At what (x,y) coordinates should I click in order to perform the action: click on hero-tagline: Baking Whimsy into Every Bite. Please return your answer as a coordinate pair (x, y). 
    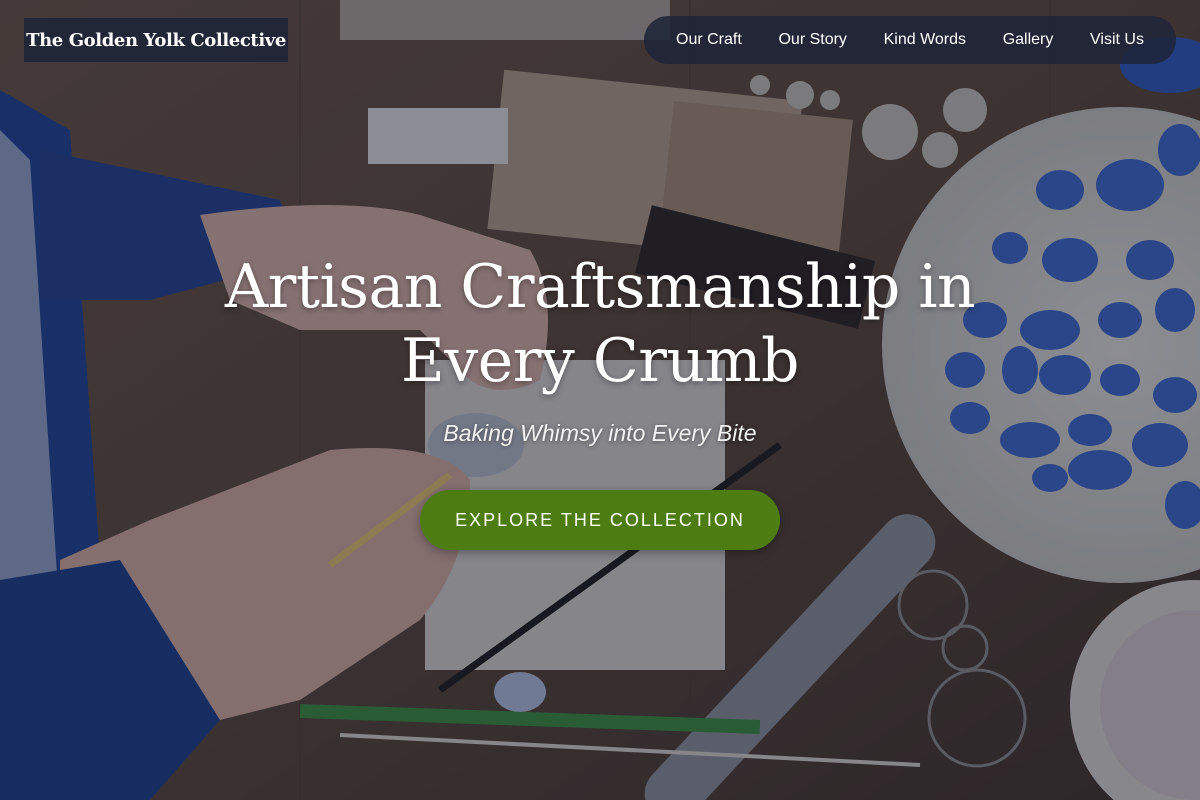
    Looking at the image, I should click on (600, 433).